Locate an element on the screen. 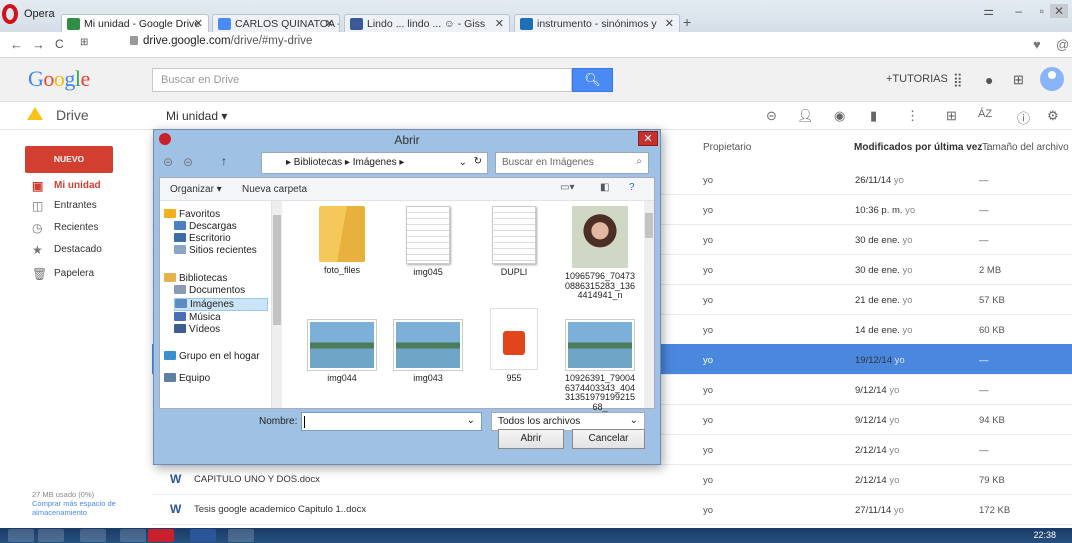 Image resolution: width=1072 pixels, height=543 pixels. files-scrollbar is located at coordinates (649, 304).